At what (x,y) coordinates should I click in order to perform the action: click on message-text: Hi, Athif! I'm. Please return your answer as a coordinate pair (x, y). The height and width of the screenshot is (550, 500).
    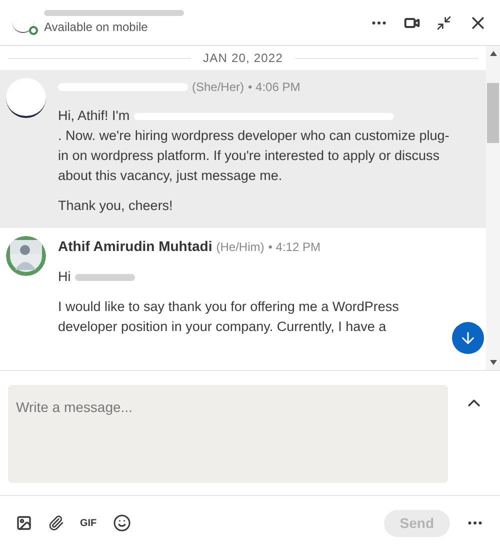
    Looking at the image, I should click on (94, 116).